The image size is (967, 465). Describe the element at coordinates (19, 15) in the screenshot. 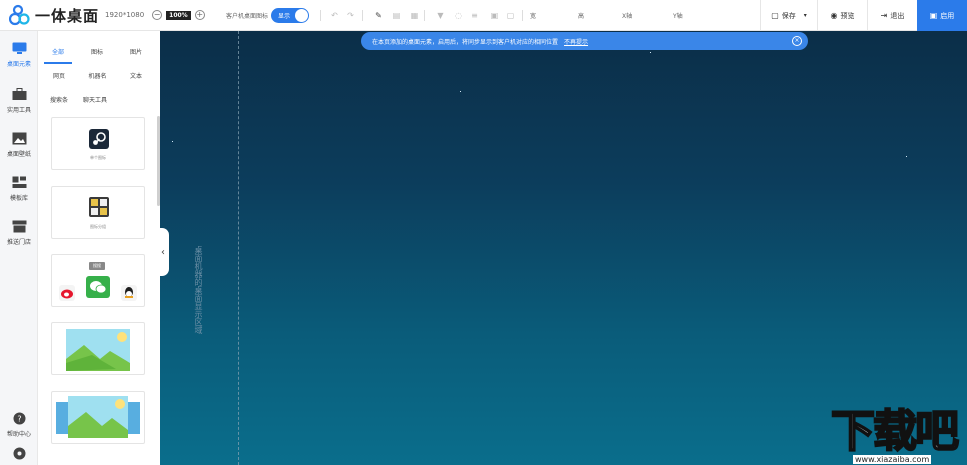

I see `logo-icon` at that location.